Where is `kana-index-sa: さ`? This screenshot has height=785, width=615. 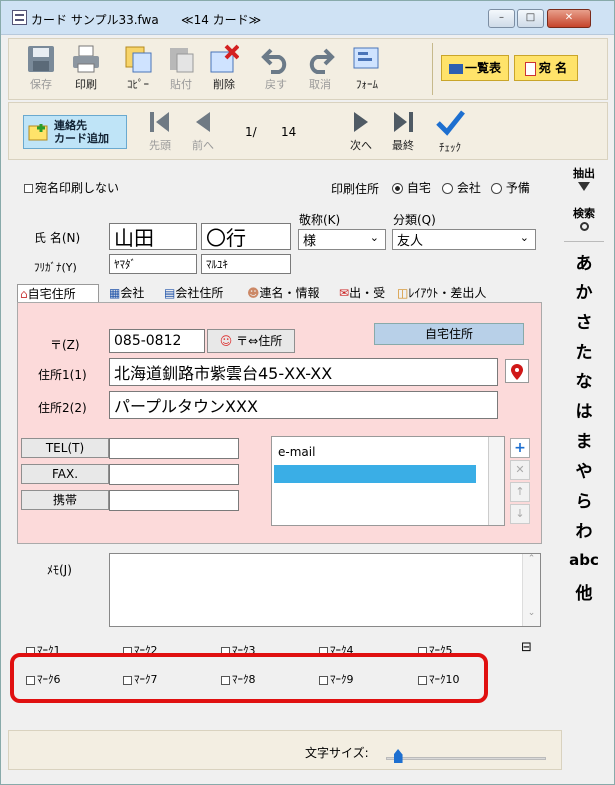
kana-index-sa: さ is located at coordinates (584, 320).